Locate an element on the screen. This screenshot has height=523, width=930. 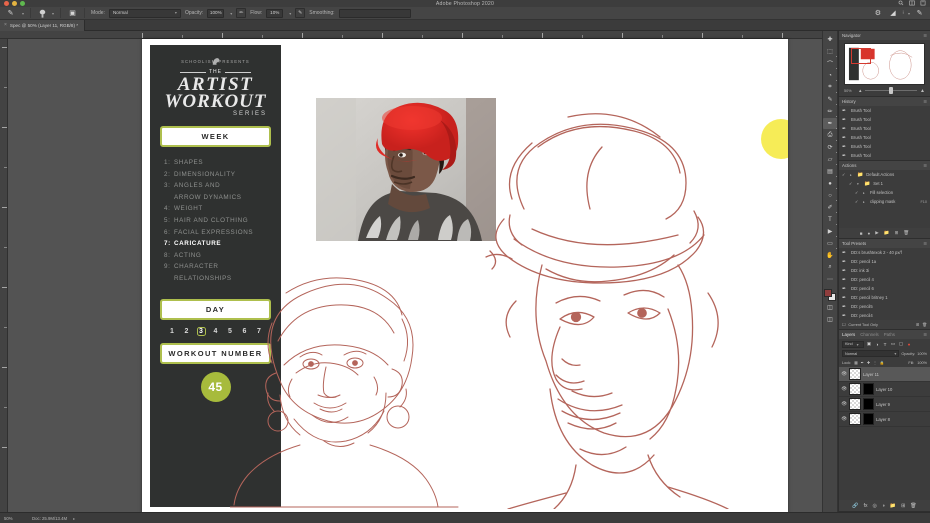
tab-paths: Paths is located at coordinates (889, 334).